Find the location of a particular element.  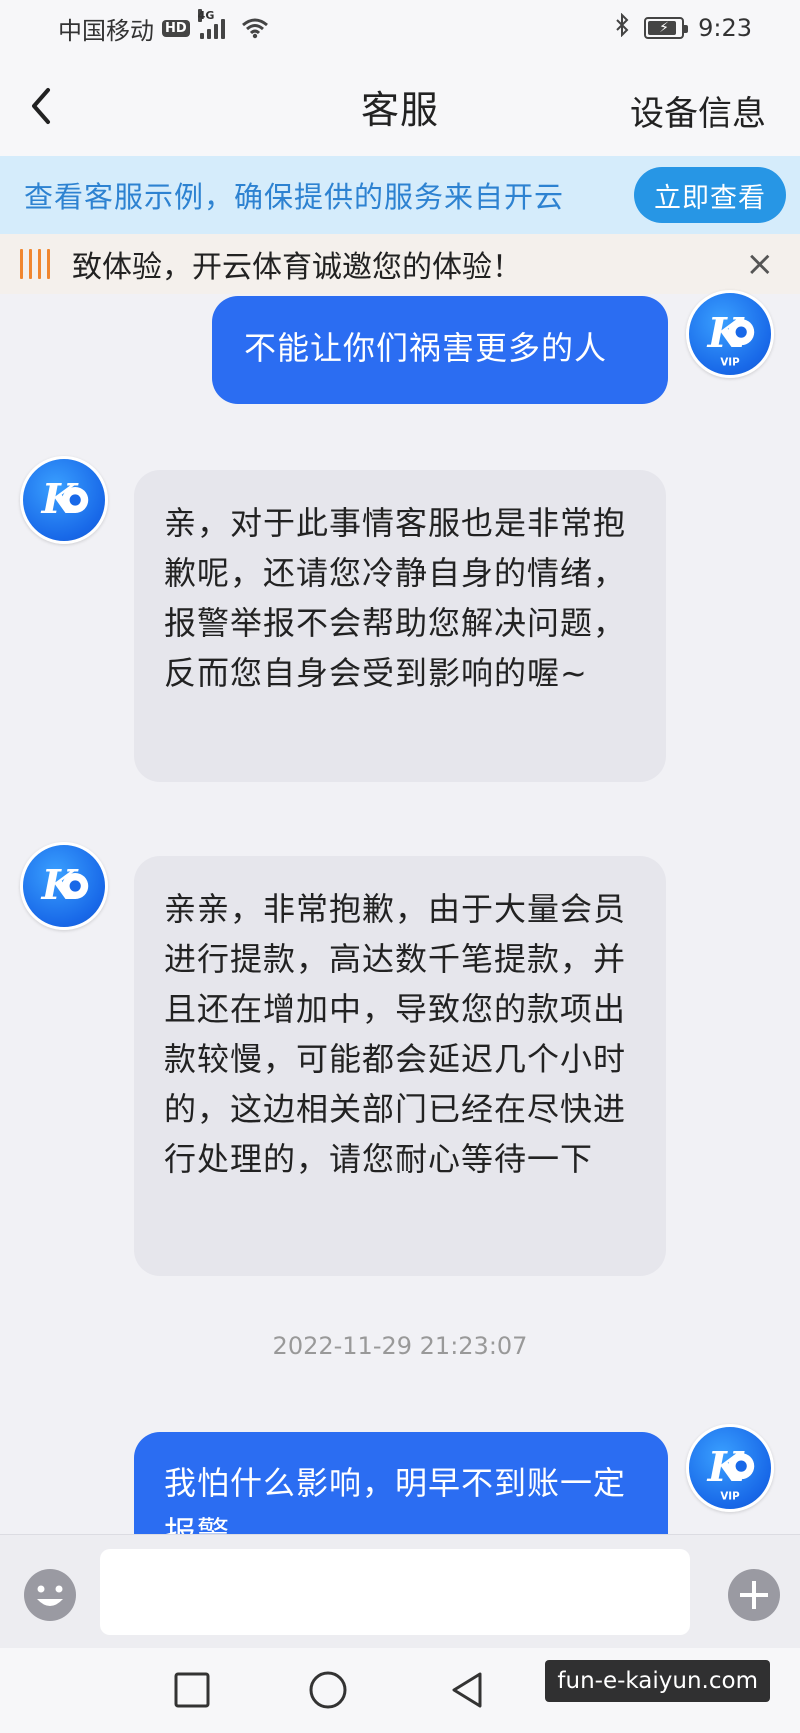

wifi-icon is located at coordinates (255, 28).